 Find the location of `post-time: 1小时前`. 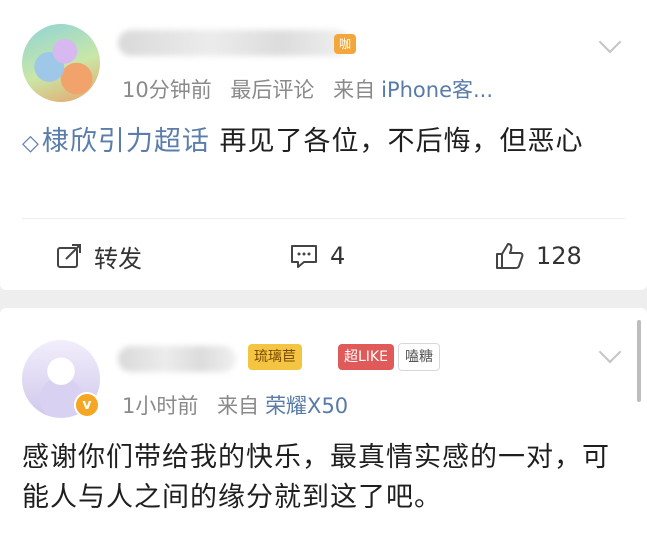

post-time: 1小时前 is located at coordinates (160, 406).